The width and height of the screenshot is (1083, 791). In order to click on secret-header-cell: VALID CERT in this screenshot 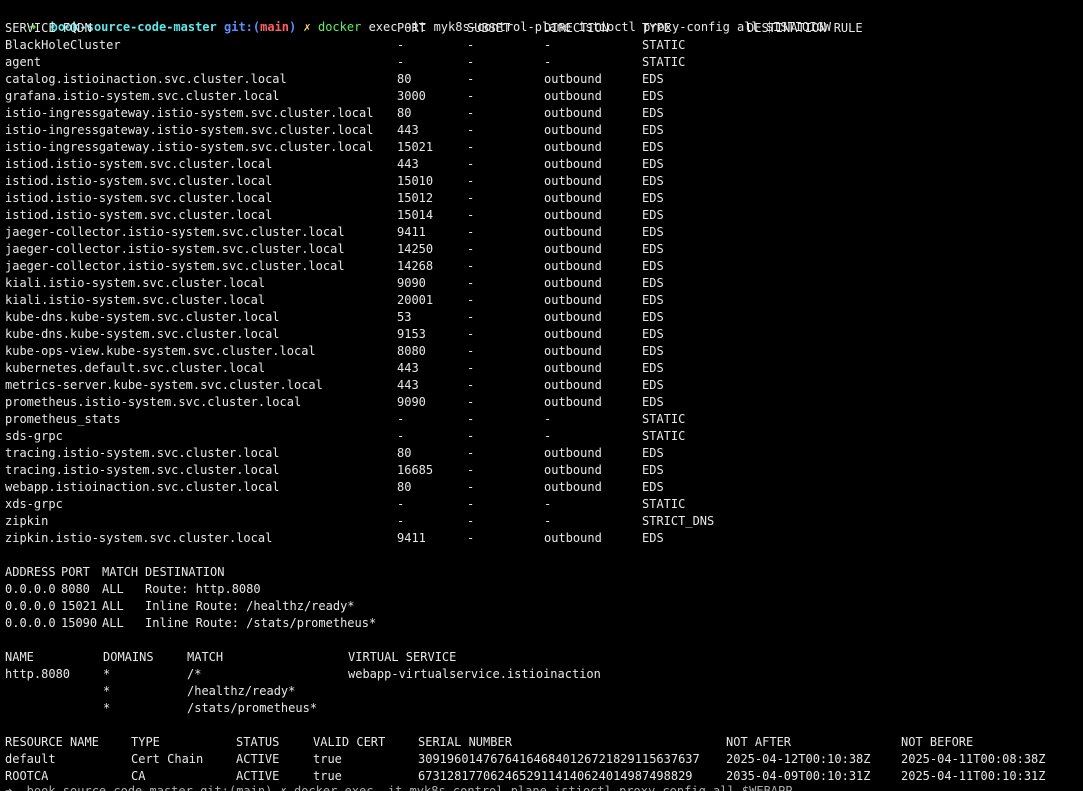, I will do `click(349, 742)`.